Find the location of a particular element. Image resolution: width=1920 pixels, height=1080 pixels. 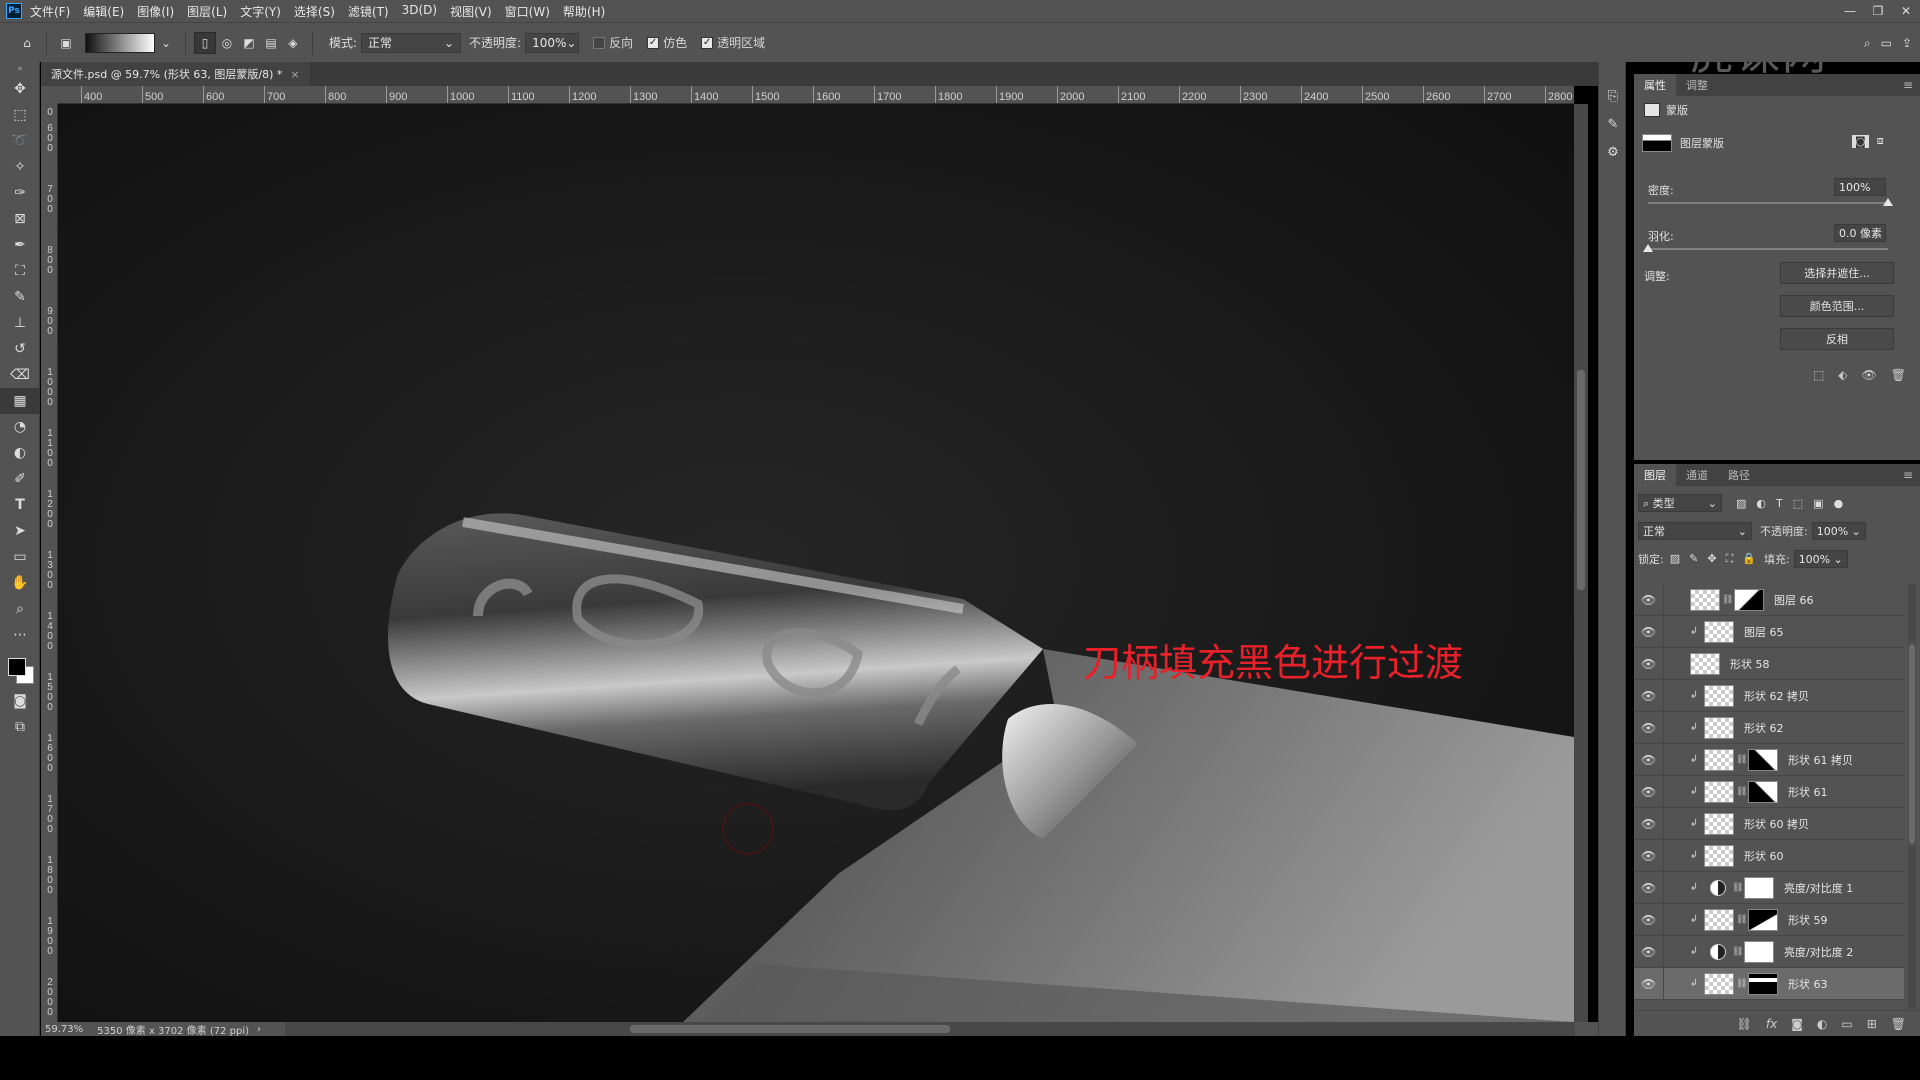

feather-field: 0.0 像素 is located at coordinates (1860, 233).